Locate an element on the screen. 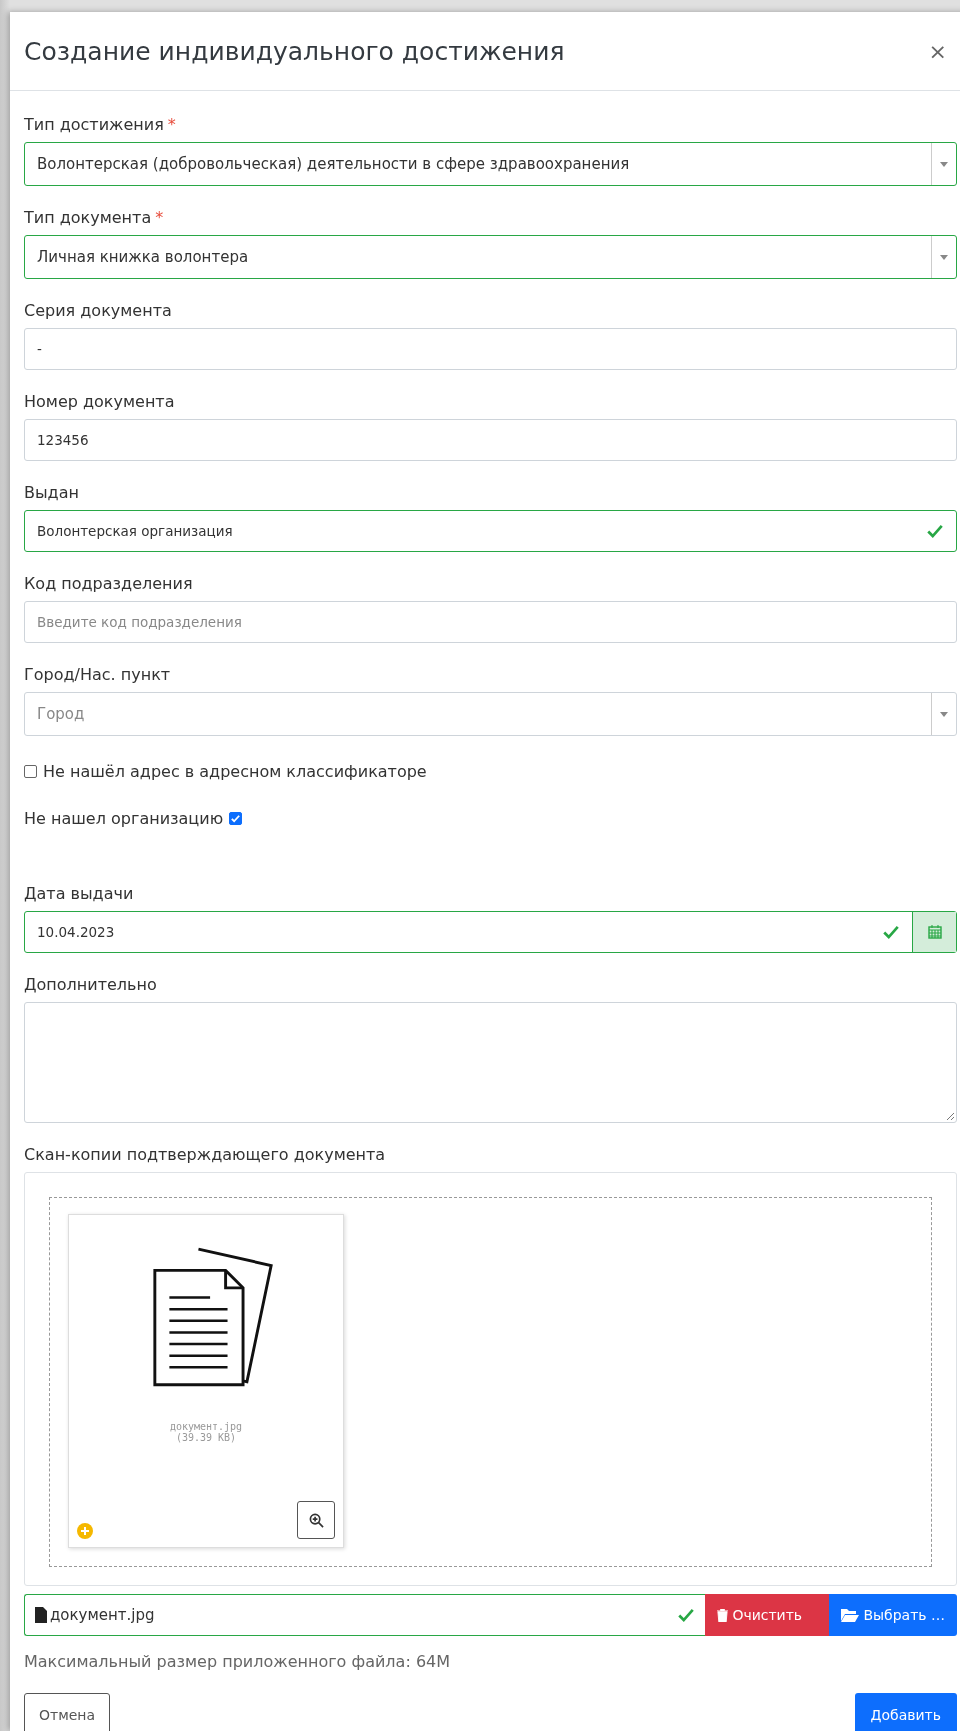  field-label: Выдан is located at coordinates (51, 492).